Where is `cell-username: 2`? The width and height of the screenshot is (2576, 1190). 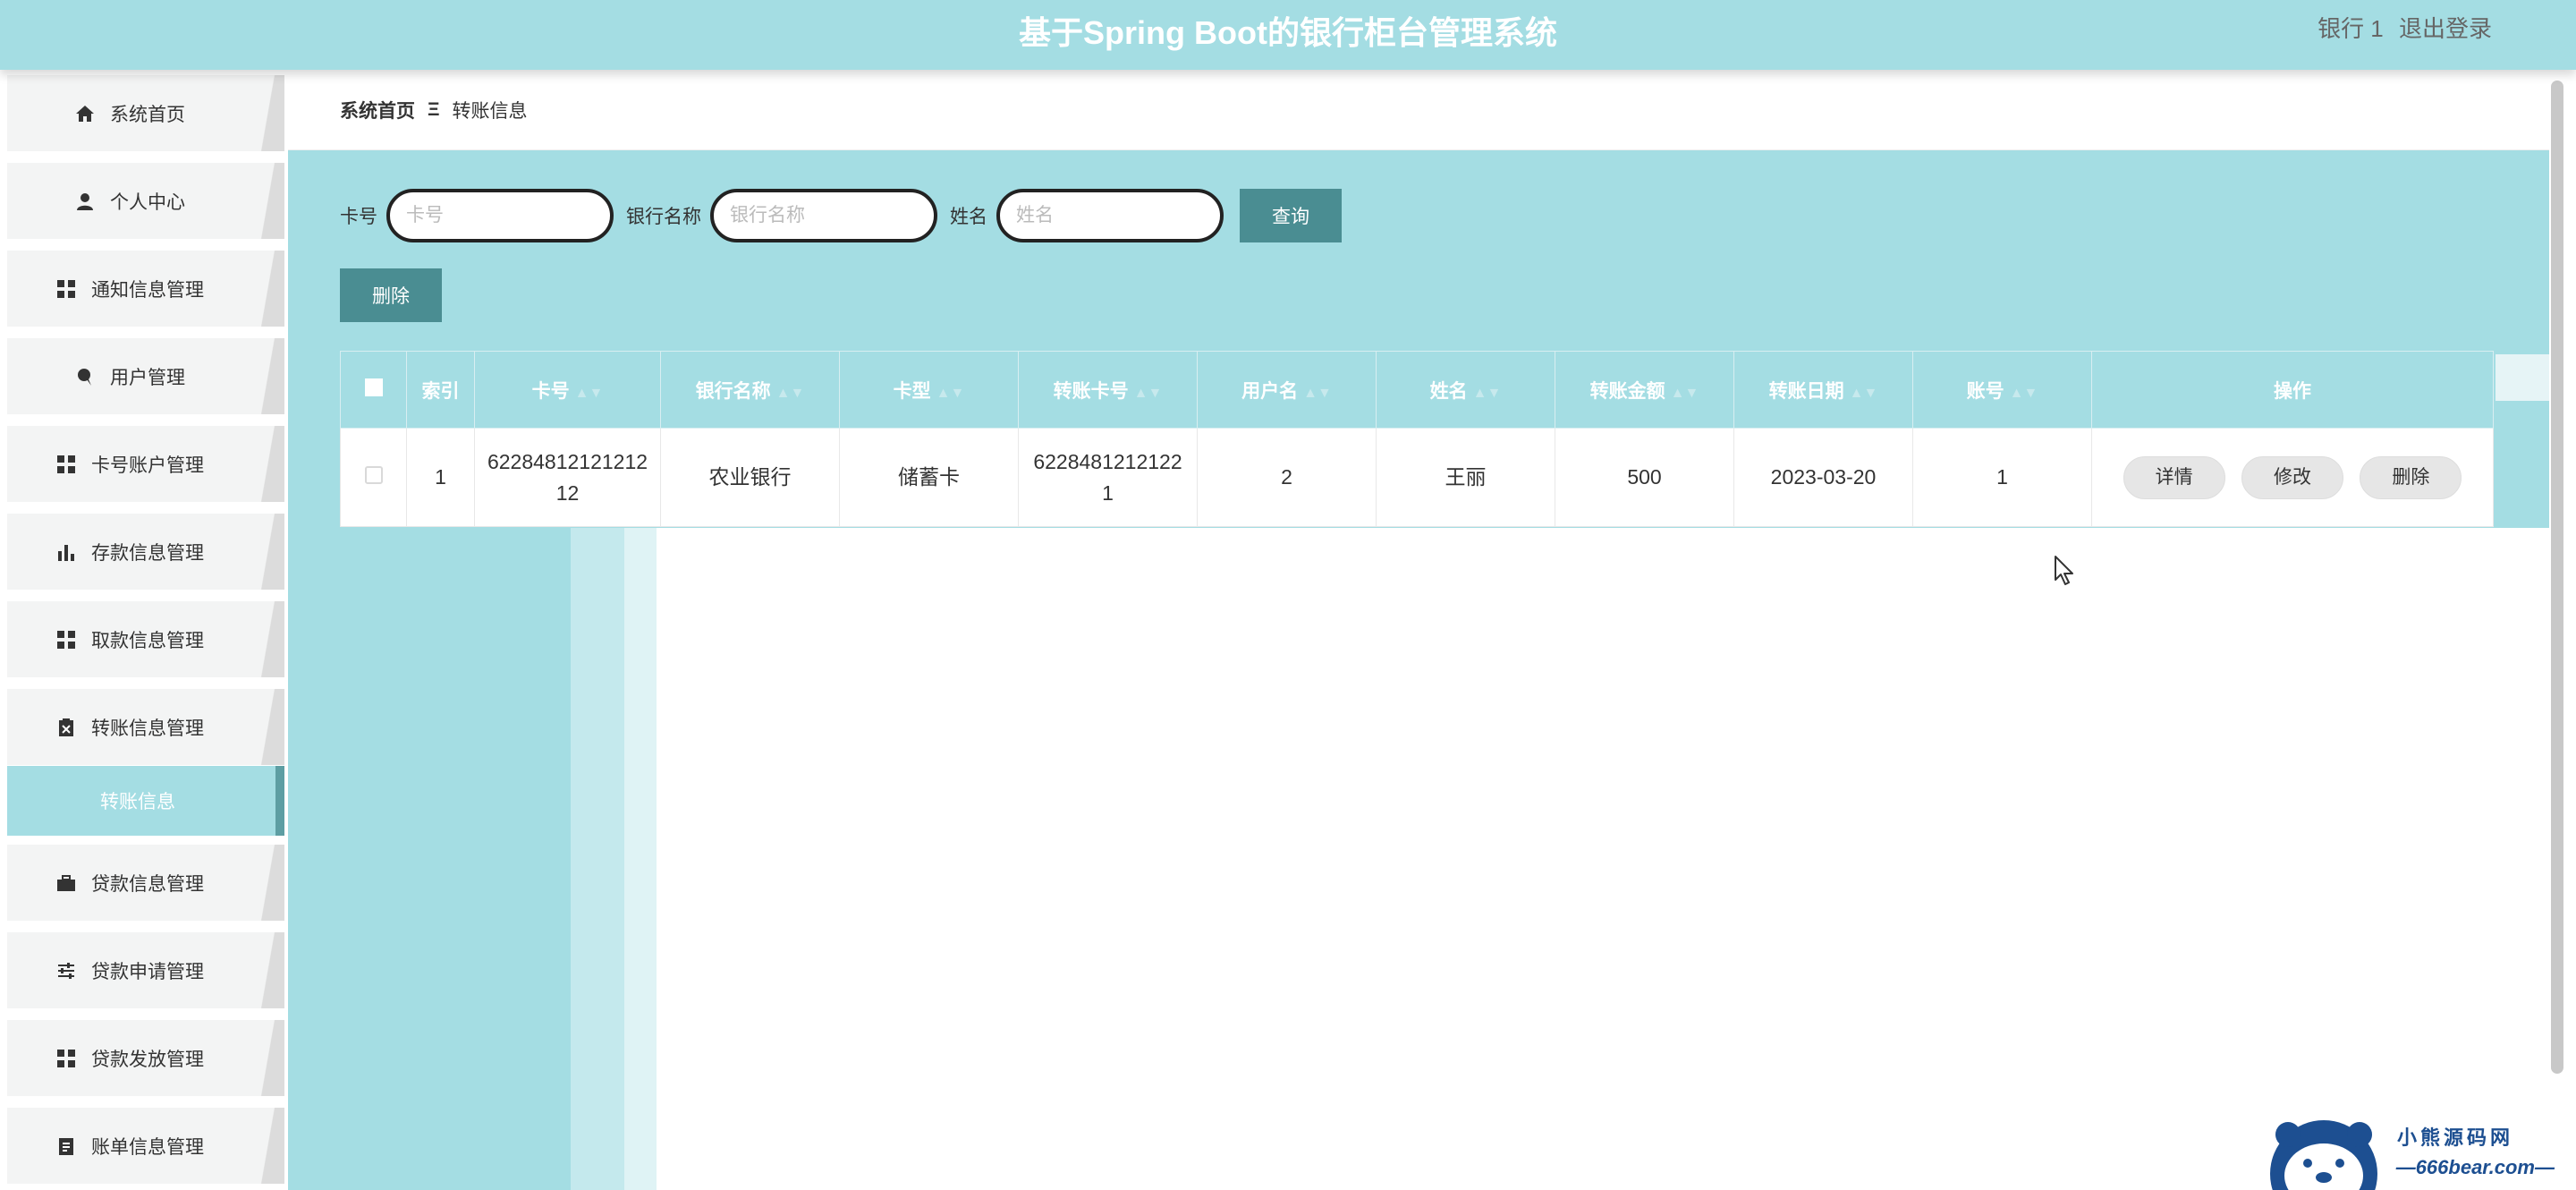
cell-username: 2 is located at coordinates (1287, 478).